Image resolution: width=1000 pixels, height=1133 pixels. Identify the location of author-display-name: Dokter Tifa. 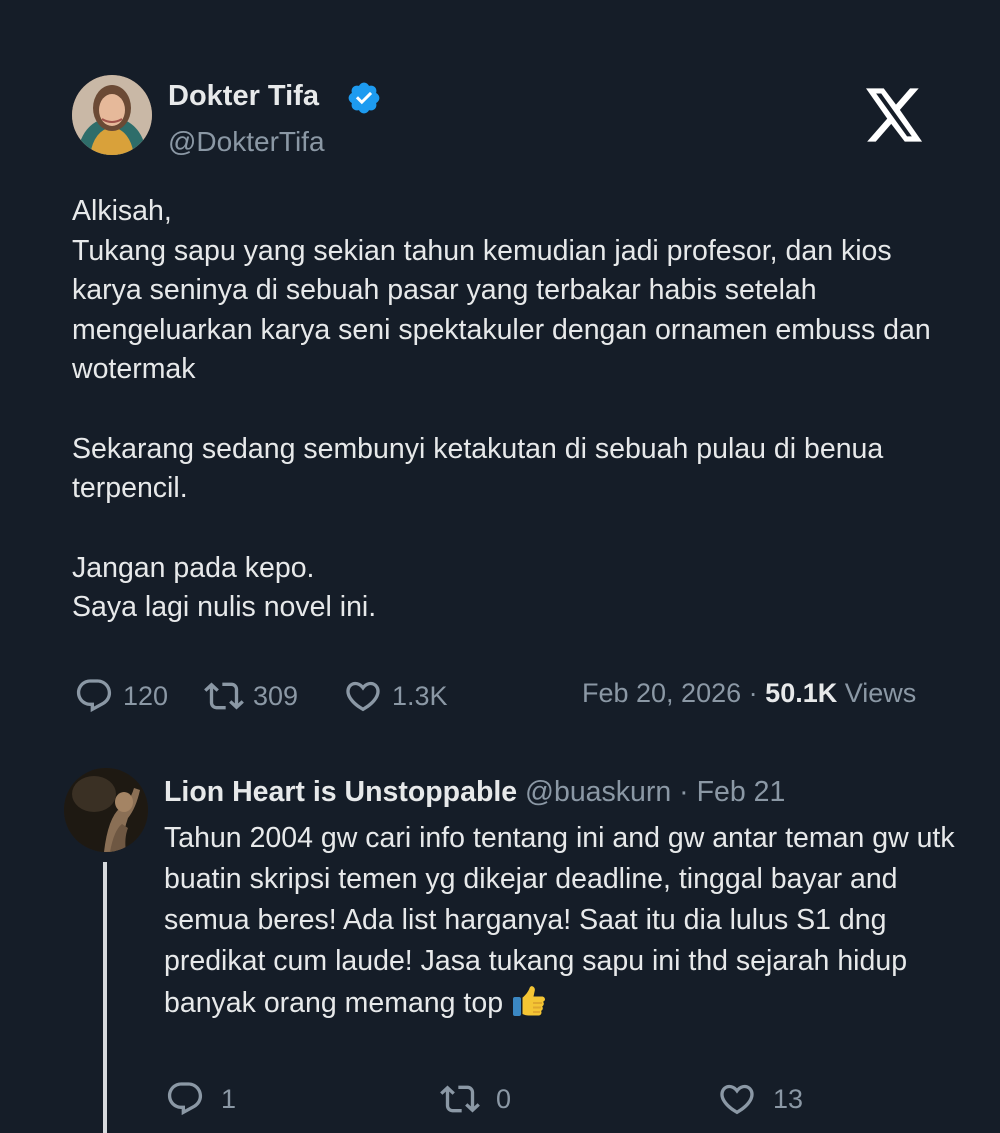
(243, 96).